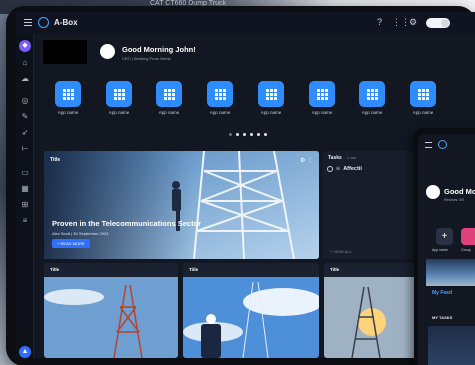  I want to click on rocket-icon: ➶, so click(25, 133).